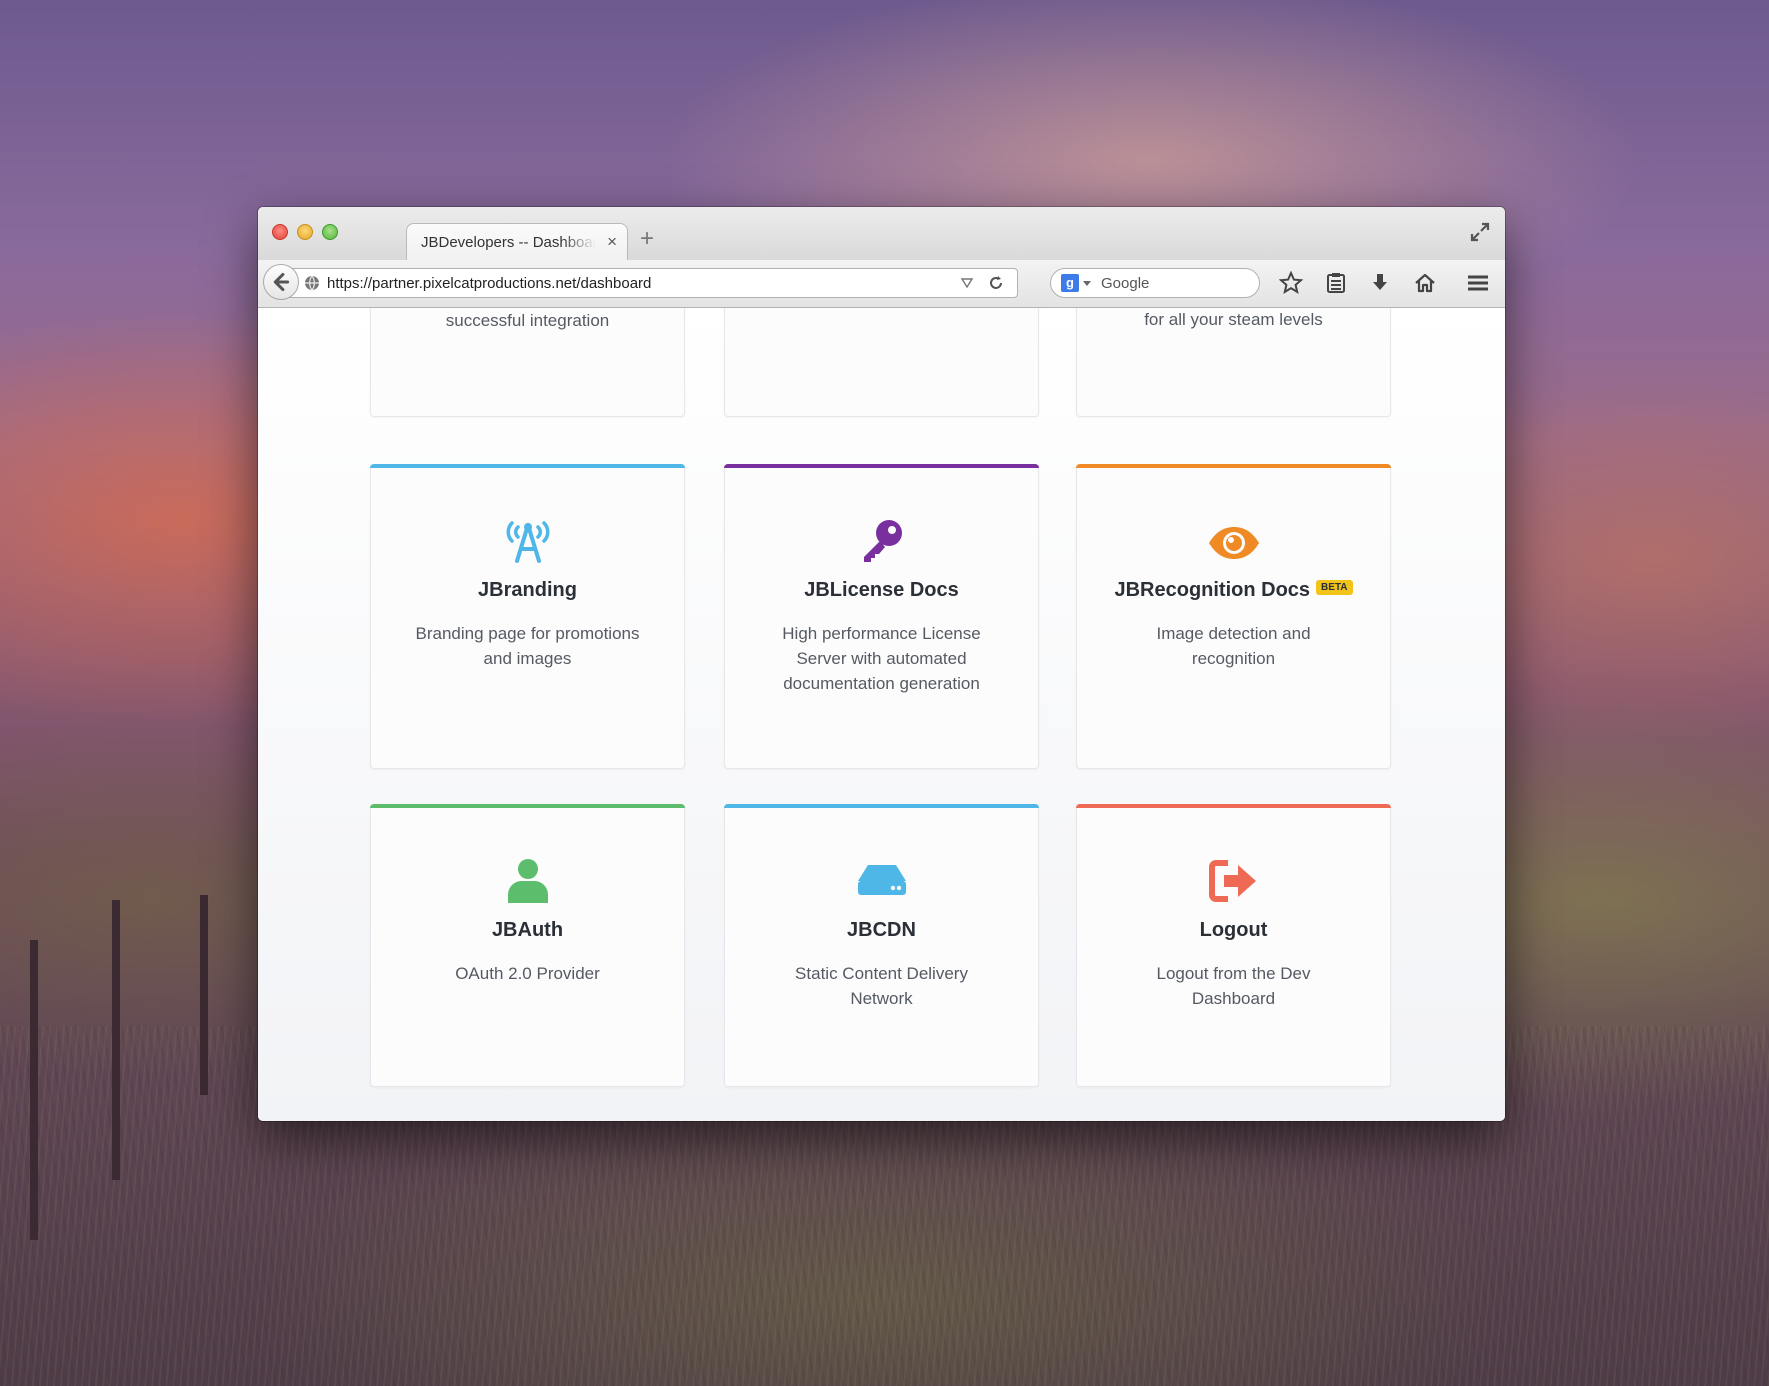 The height and width of the screenshot is (1386, 1769). What do you see at coordinates (1233, 930) in the screenshot?
I see `card-title: Logout` at bounding box center [1233, 930].